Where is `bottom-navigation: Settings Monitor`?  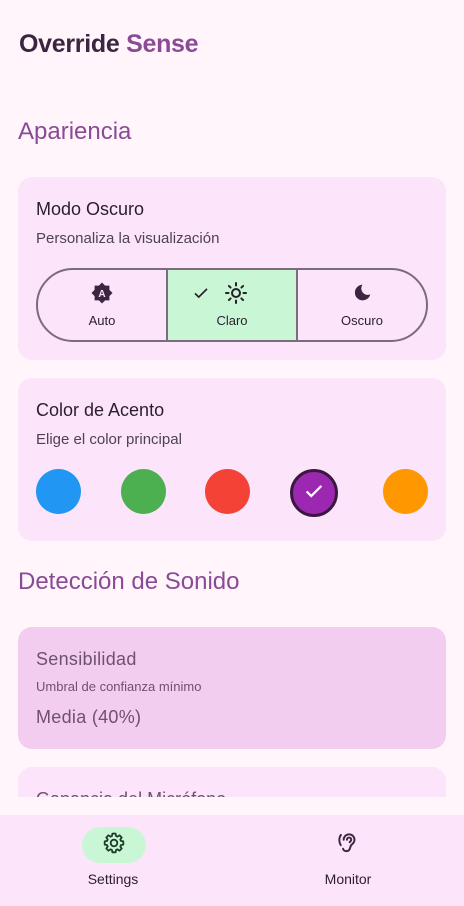
bottom-navigation: Settings Monitor is located at coordinates (232, 860).